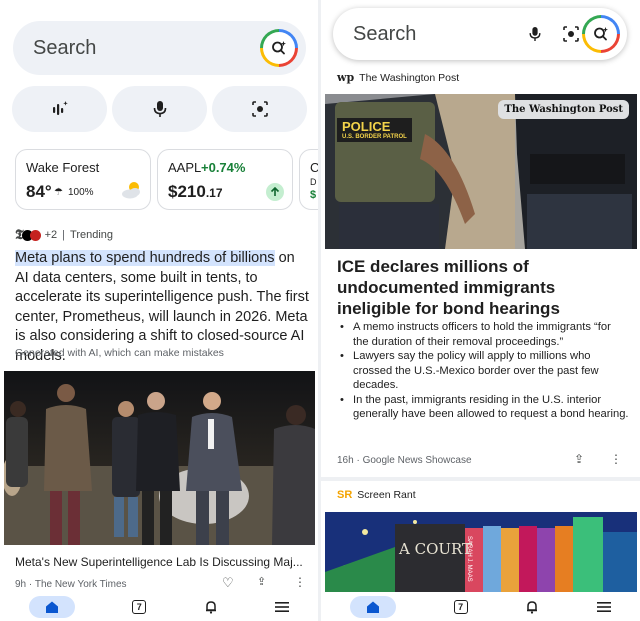 Image resolution: width=640 pixels, height=621 pixels. I want to click on stock-price-cents: .17, so click(214, 193).